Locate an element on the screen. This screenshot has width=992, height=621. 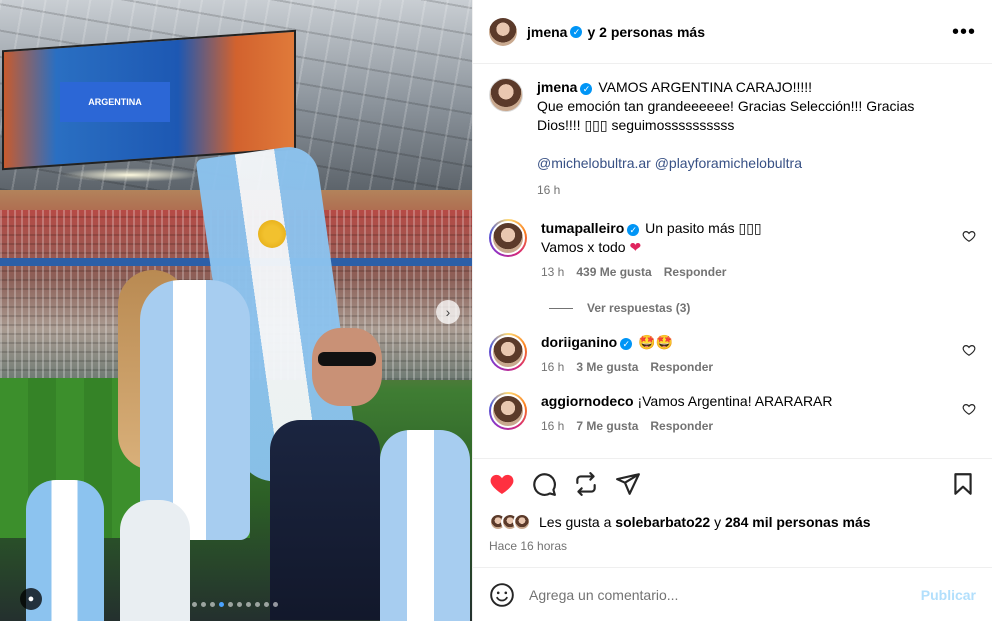
view-replies-button: Ver respuestas (3) is located at coordinates (762, 308).